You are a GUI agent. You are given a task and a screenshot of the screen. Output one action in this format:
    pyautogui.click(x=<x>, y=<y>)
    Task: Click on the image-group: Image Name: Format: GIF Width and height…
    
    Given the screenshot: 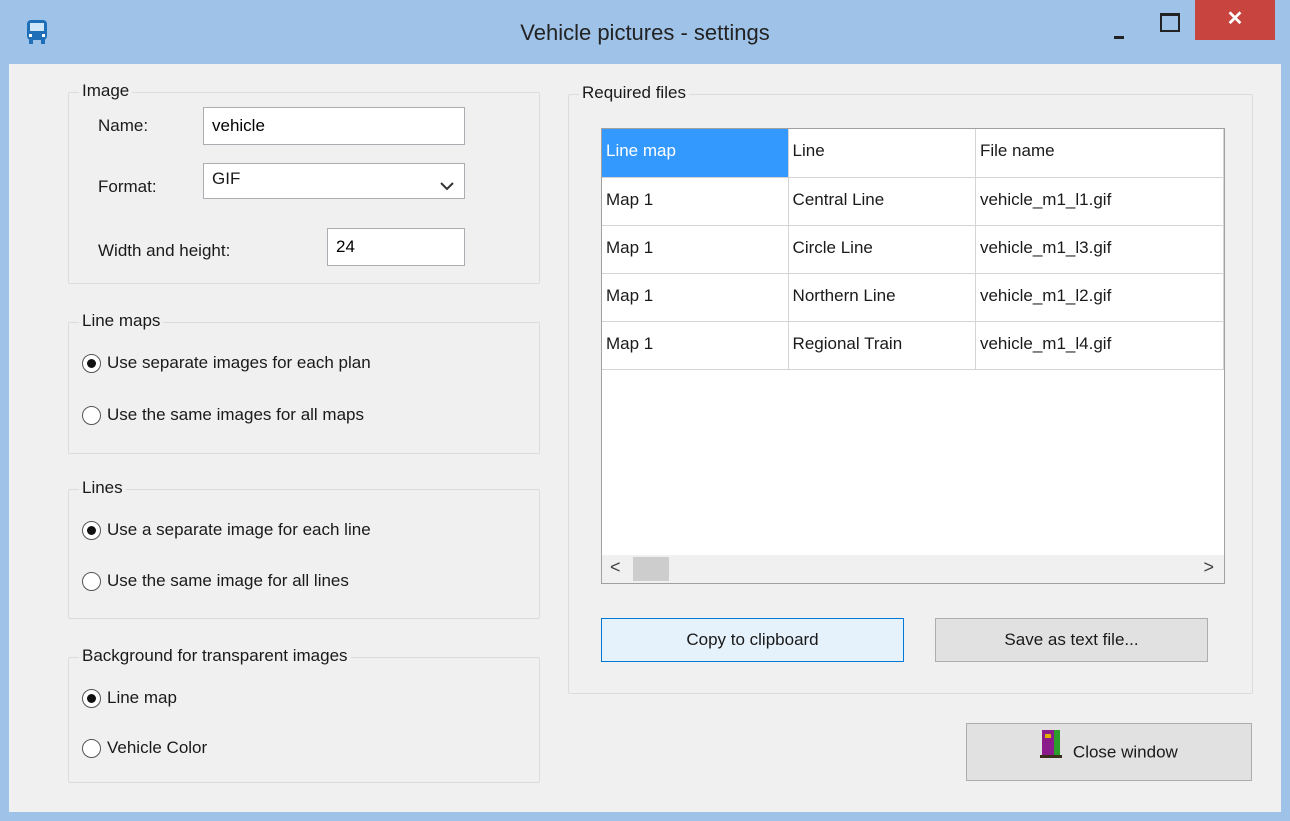 What is the action you would take?
    pyautogui.click(x=304, y=182)
    